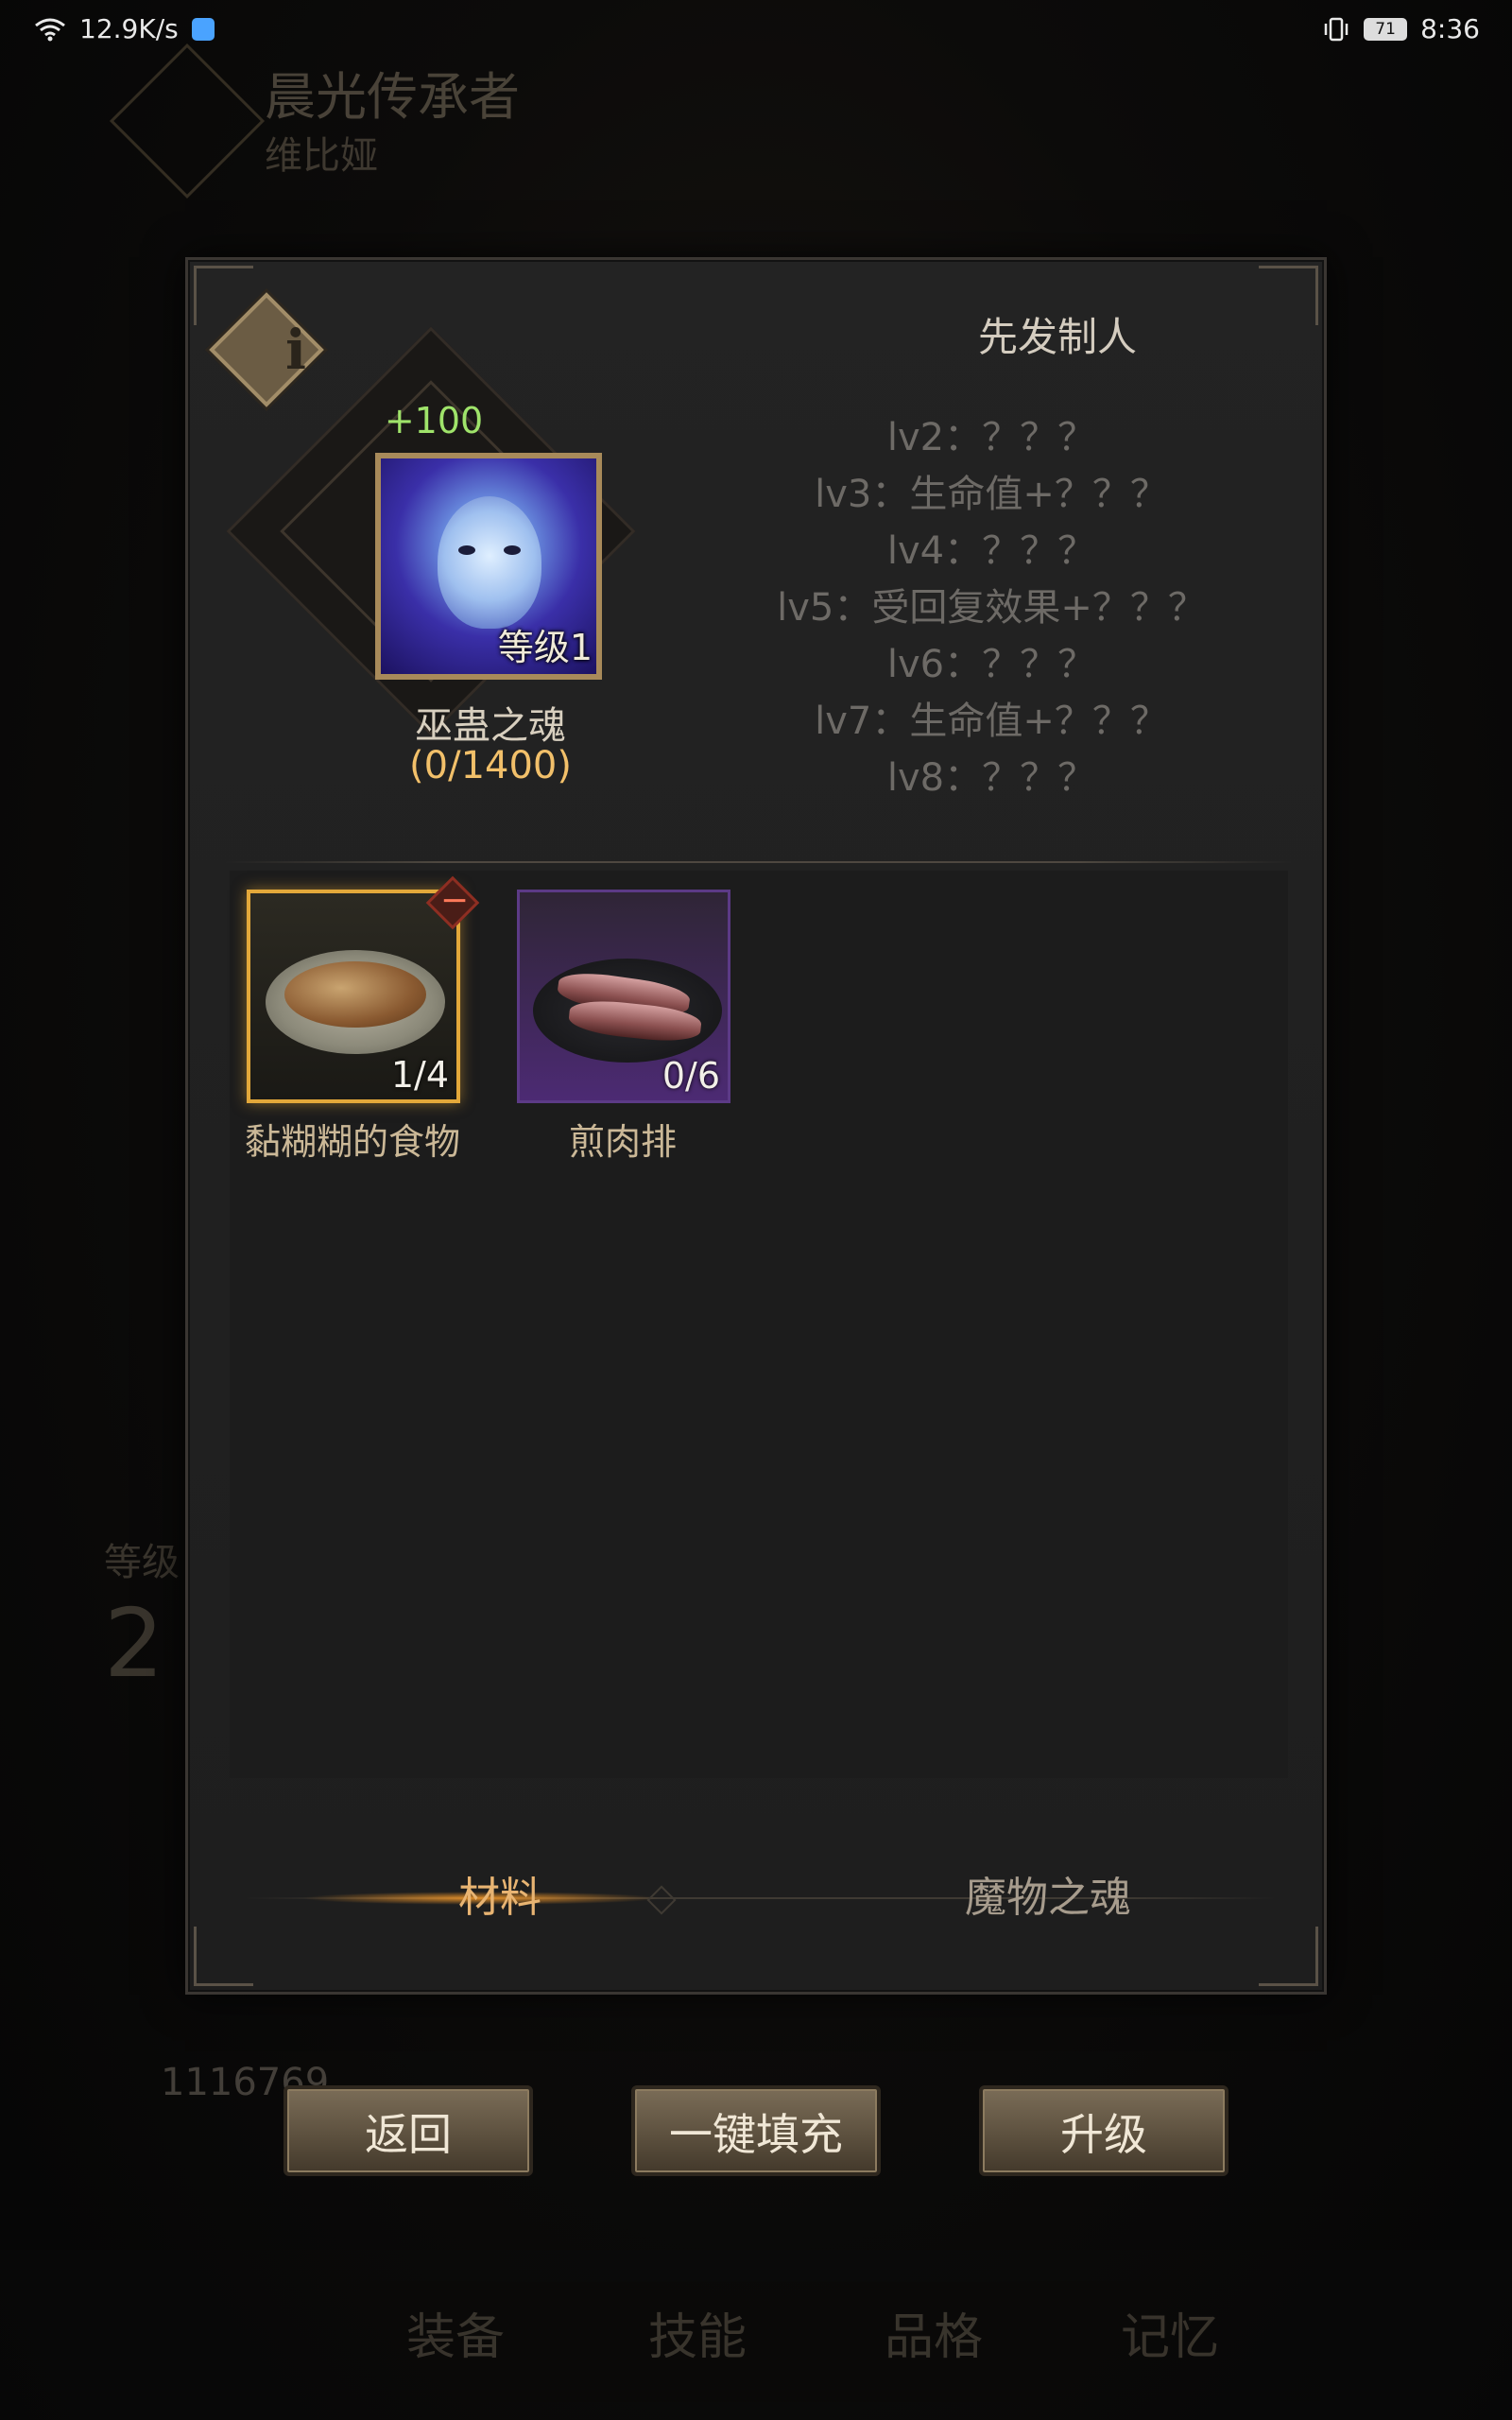 This screenshot has height=2420, width=1512. What do you see at coordinates (545, 647) in the screenshot?
I see `soul-level-tag: 等级1` at bounding box center [545, 647].